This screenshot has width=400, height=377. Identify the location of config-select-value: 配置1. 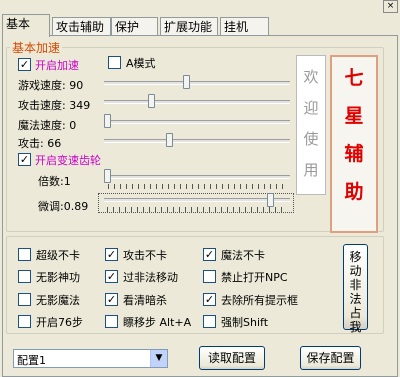
(31, 360).